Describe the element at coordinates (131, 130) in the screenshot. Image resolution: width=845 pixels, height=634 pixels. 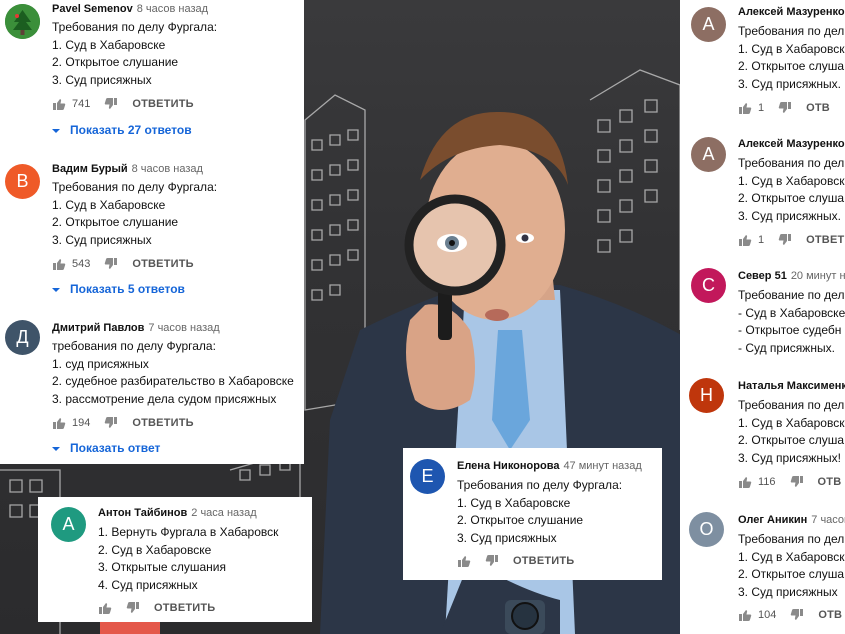
I see `show-replies-label: Показать 27 ответов` at that location.